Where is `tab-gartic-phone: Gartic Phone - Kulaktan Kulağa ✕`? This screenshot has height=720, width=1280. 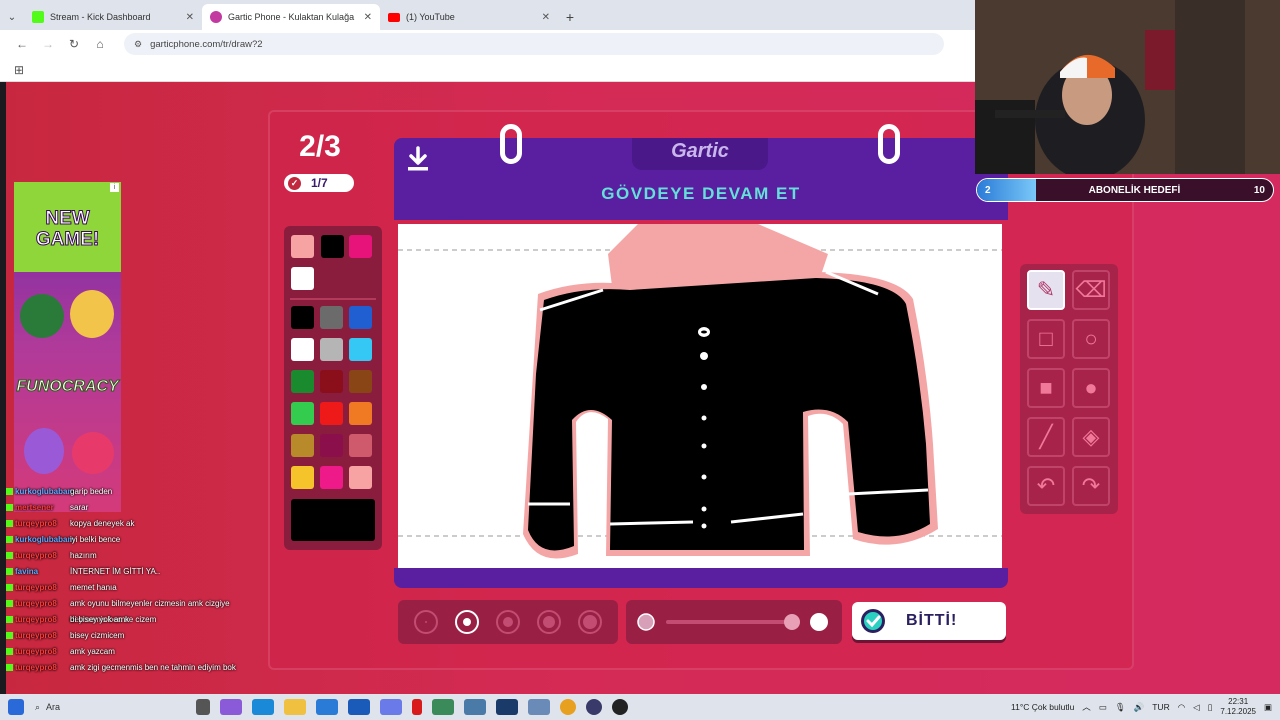 tab-gartic-phone: Gartic Phone - Kulaktan Kulağa ✕ is located at coordinates (291, 17).